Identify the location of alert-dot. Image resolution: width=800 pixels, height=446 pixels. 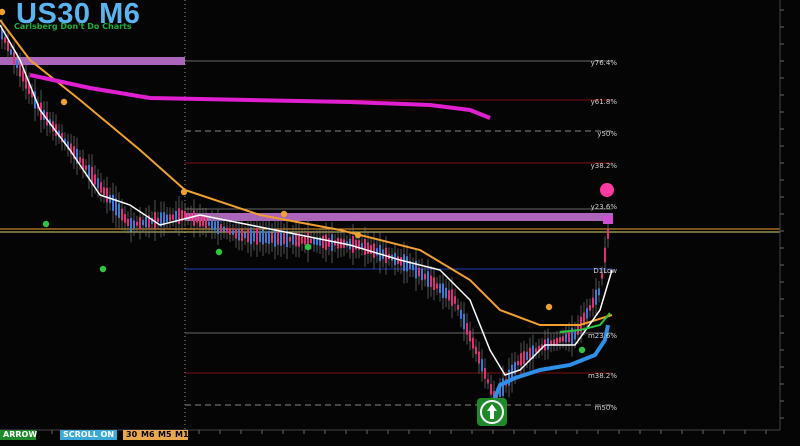
(607, 190).